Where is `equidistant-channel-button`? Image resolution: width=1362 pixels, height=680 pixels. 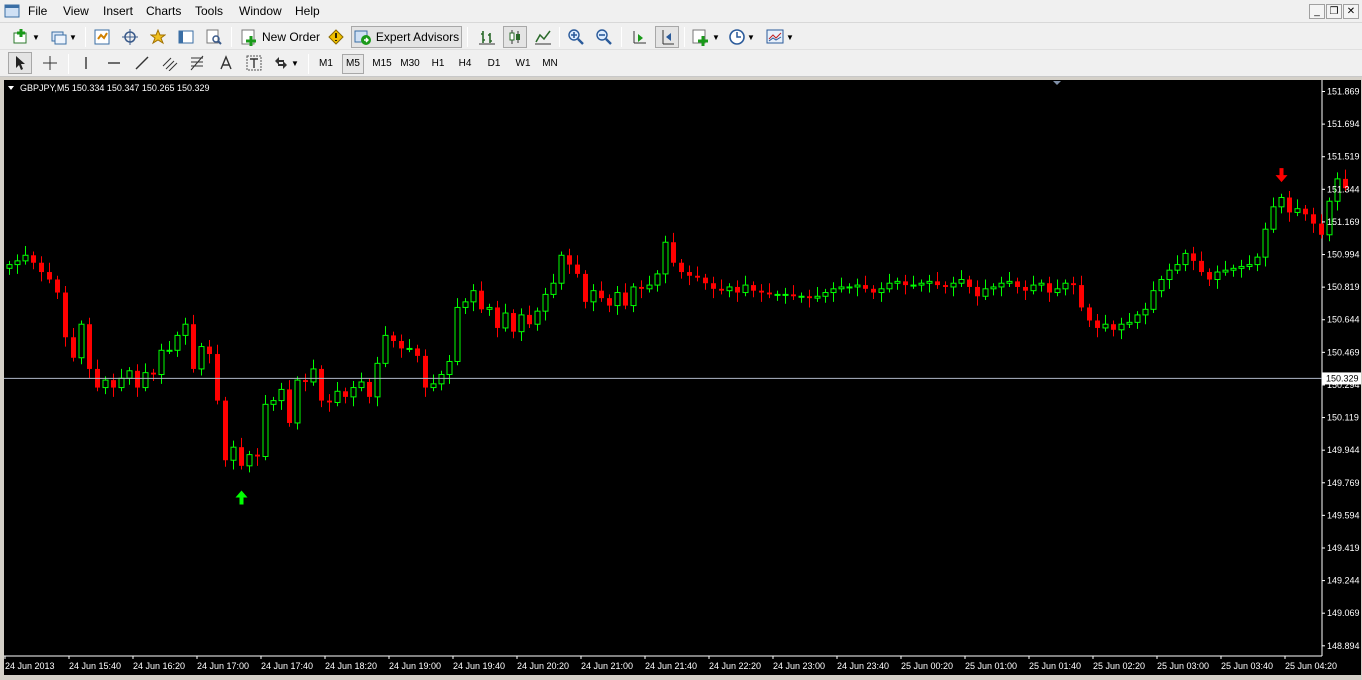
equidistant-channel-button is located at coordinates (170, 63).